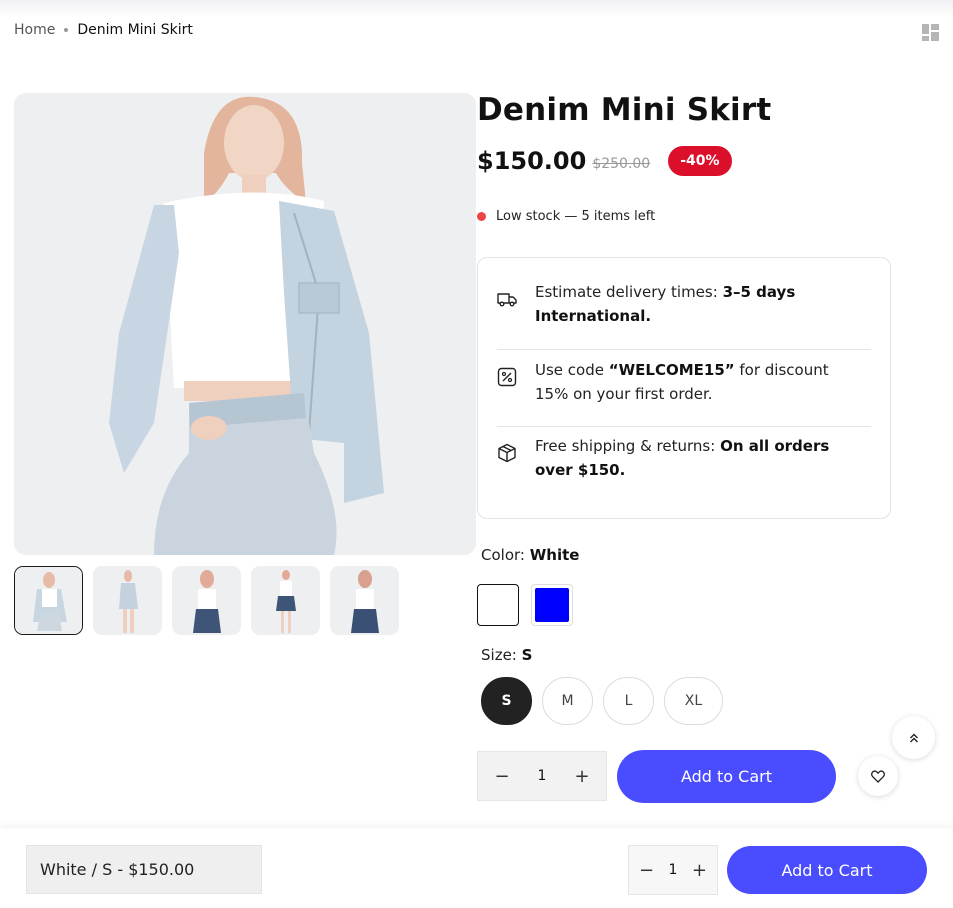  What do you see at coordinates (499, 655) in the screenshot?
I see `size-label-text: Size:` at bounding box center [499, 655].